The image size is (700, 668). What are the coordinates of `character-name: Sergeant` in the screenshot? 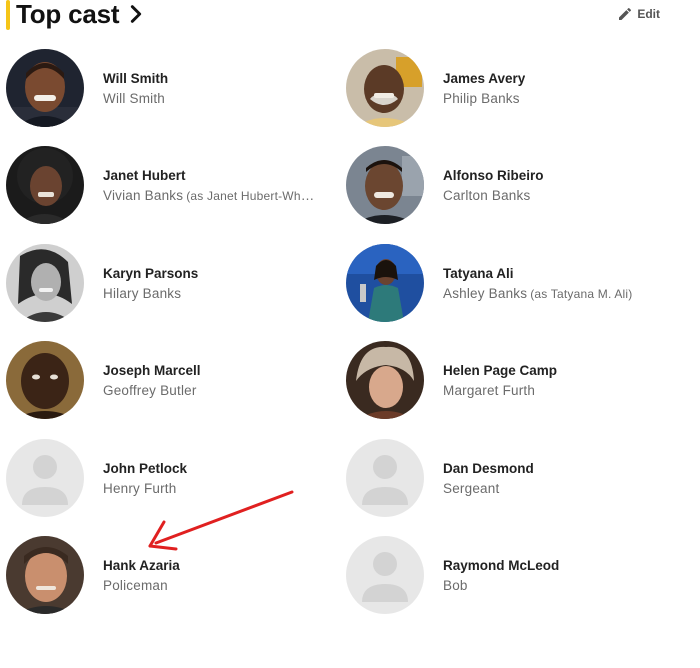 It's located at (471, 488).